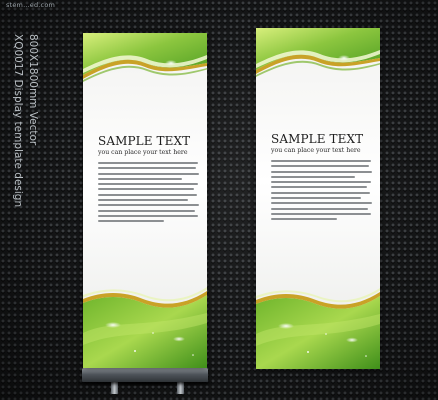 The image size is (438, 400). Describe the element at coordinates (18, 120) in the screenshot. I see `side-title-line1: XQ0017 Display template design` at that location.